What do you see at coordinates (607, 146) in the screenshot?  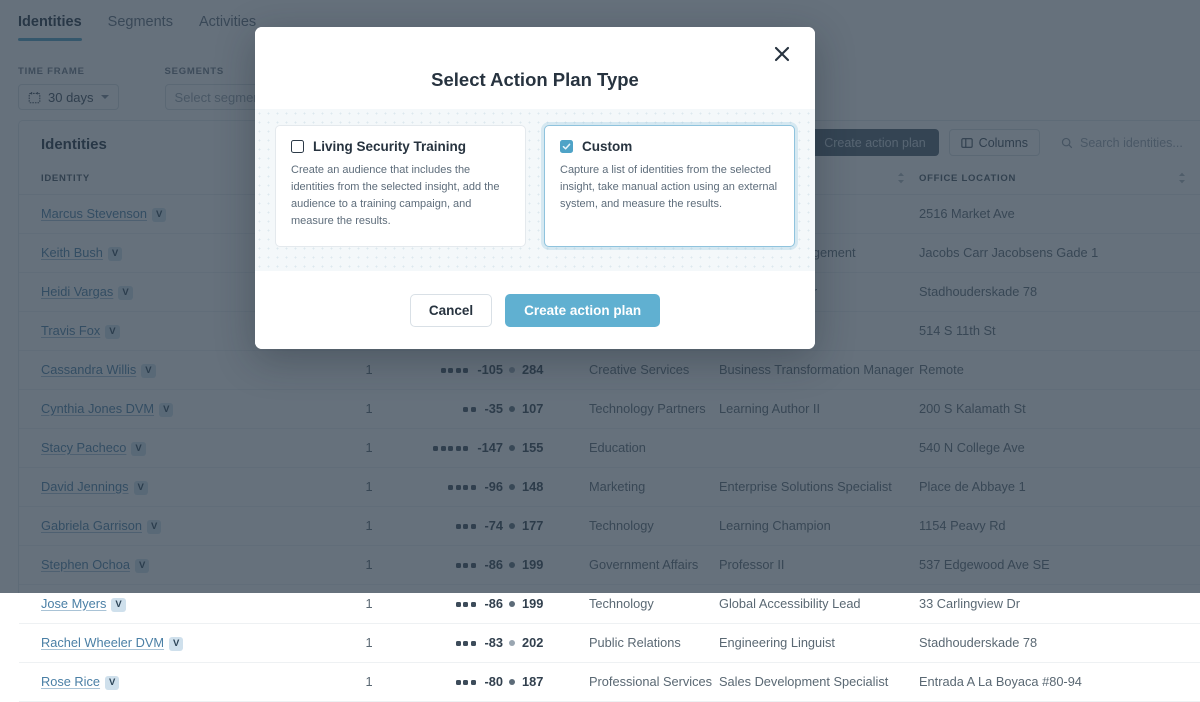 I see `option-title: Custom` at bounding box center [607, 146].